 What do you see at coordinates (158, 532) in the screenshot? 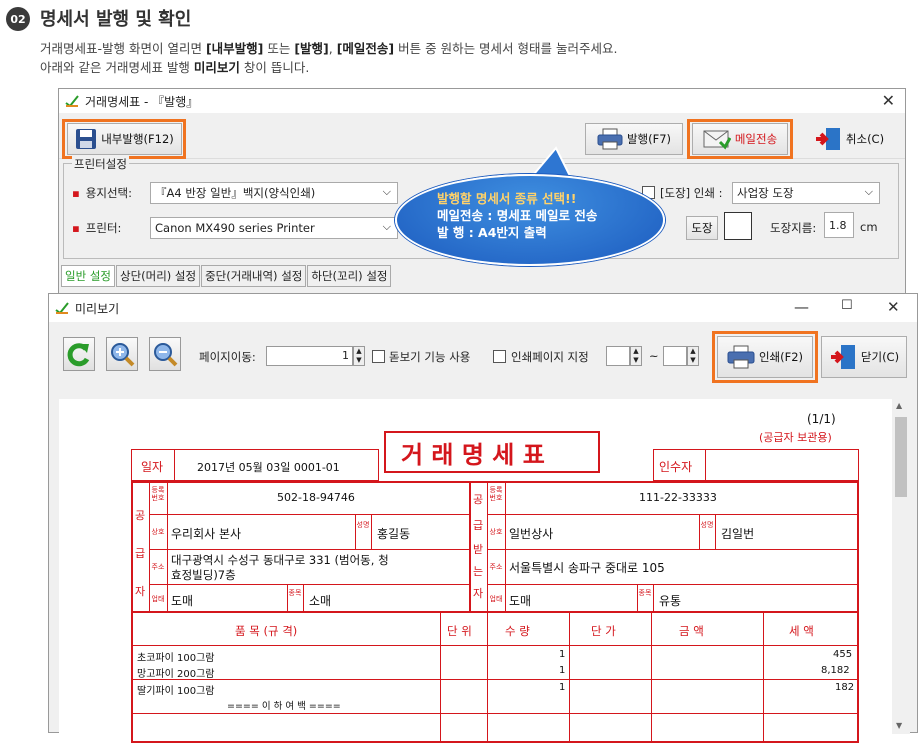
I see `supplier-name-label: 상호` at bounding box center [158, 532].